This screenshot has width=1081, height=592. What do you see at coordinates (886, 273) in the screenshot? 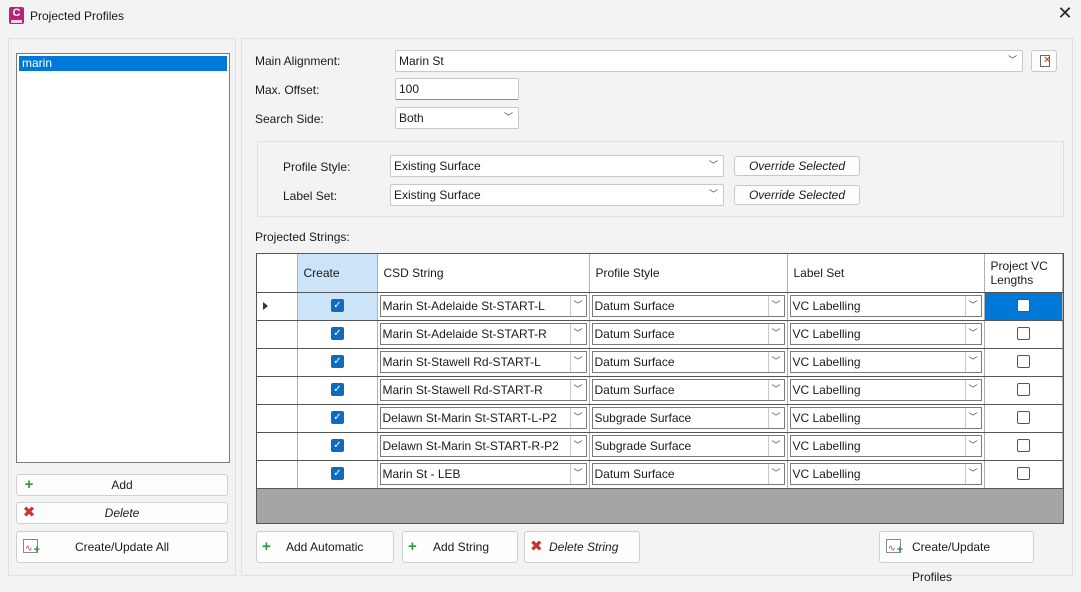
I see `col-header-label-set: Label Set` at bounding box center [886, 273].